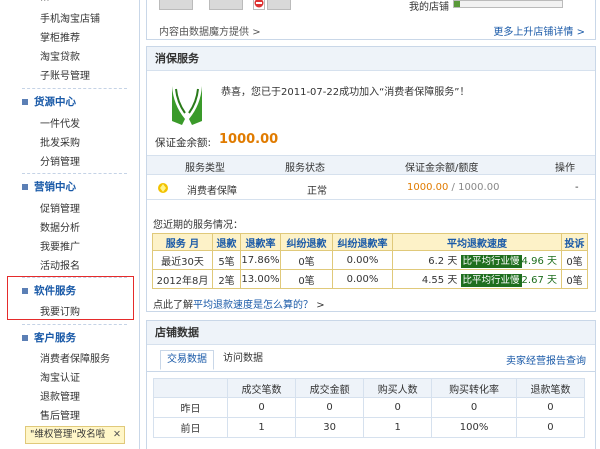  I want to click on success-message: 恭喜，您已于2011-07-22成功加入“消费者保障服务”！, so click(345, 92).